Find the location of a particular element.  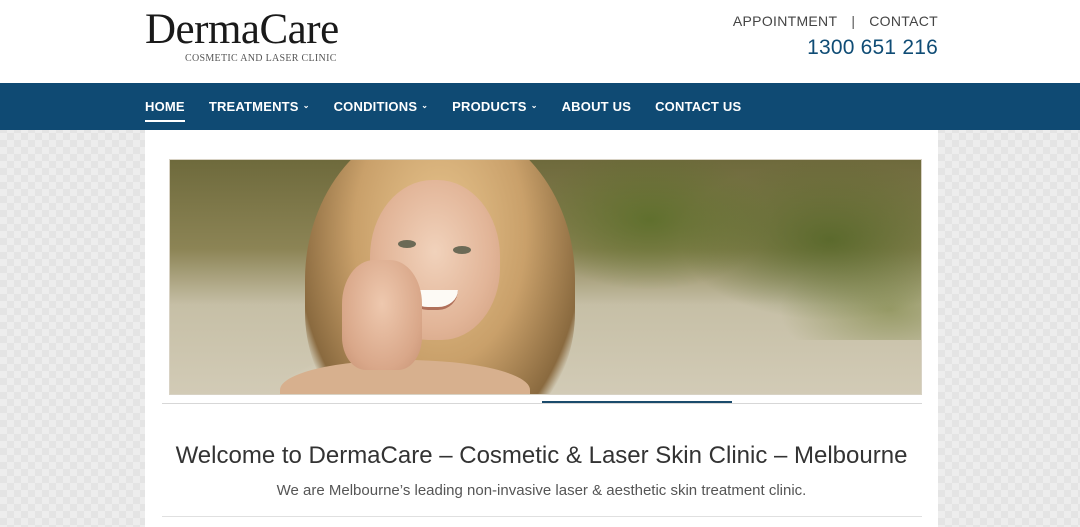

logo-tagline: COSMETIC AND LASER CLINIC is located at coordinates (261, 58).